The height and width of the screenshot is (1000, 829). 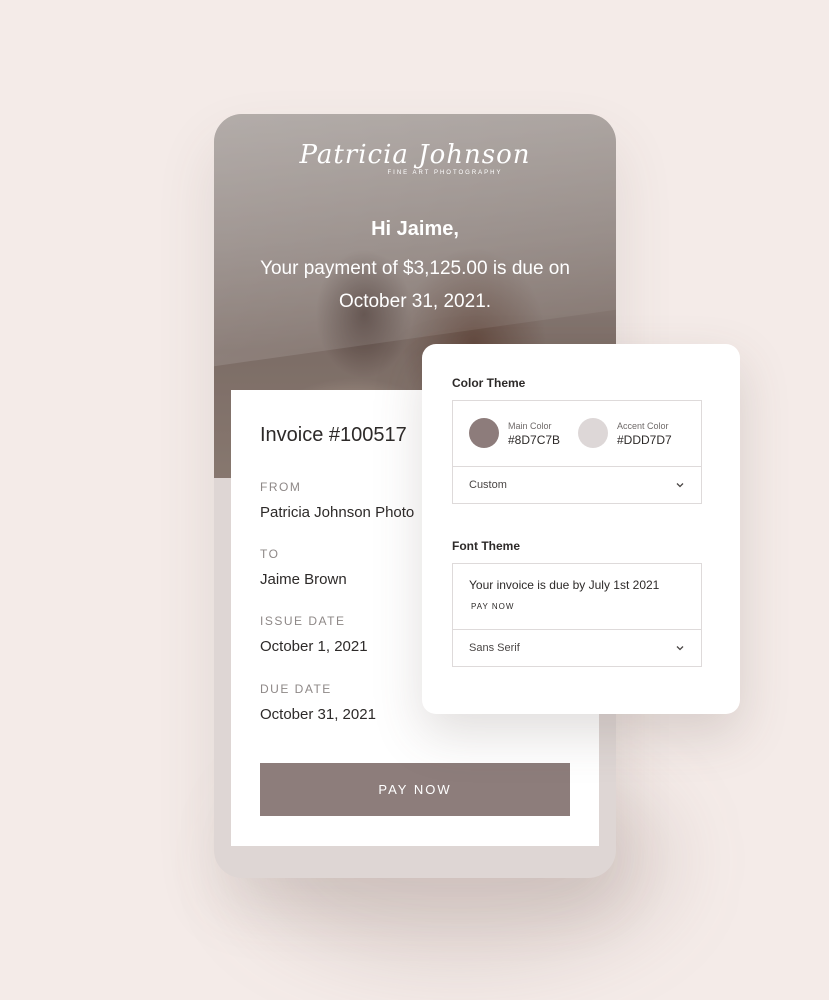 I want to click on issue-date-value: October 1, 2021, so click(x=314, y=646).